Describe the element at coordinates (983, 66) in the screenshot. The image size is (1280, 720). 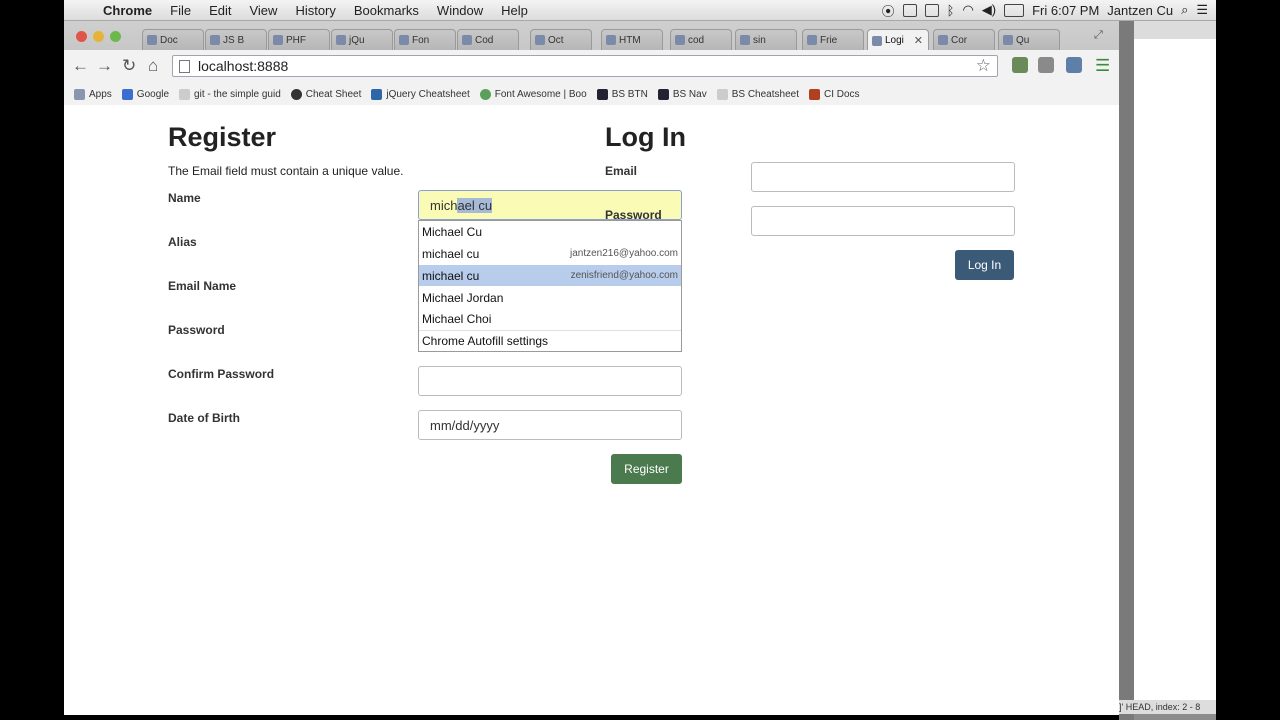
I see `bookmark-star-icon: ☆` at that location.